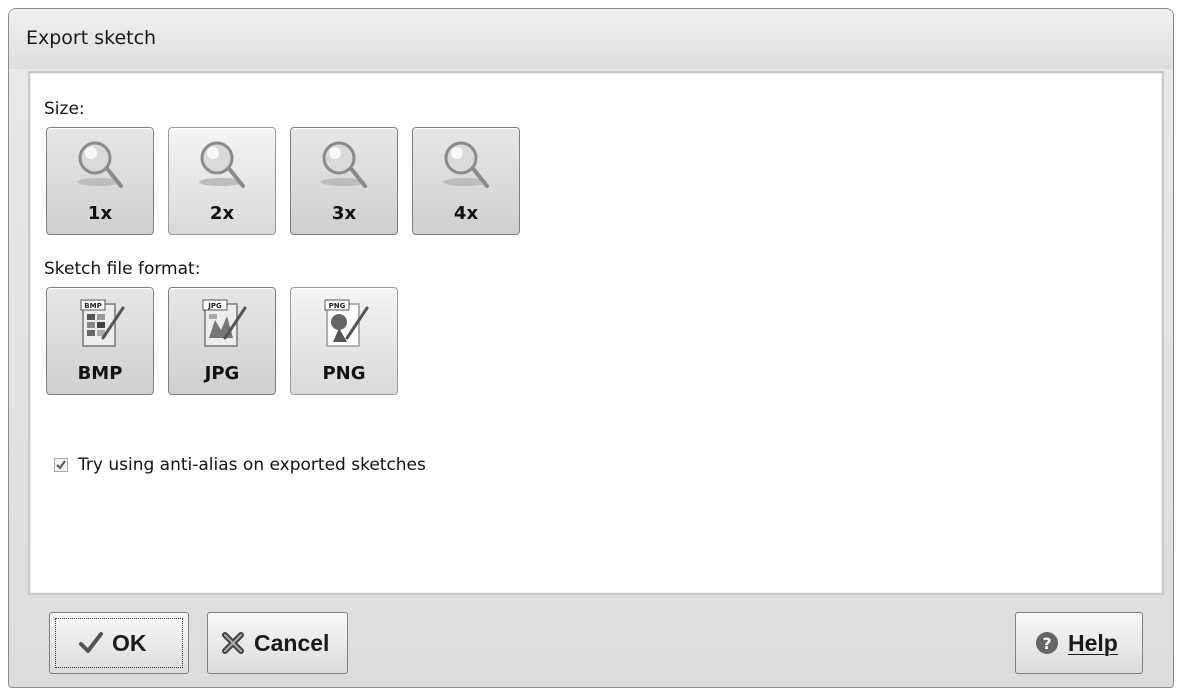  I want to click on svg-text: PNG, so click(337, 306).